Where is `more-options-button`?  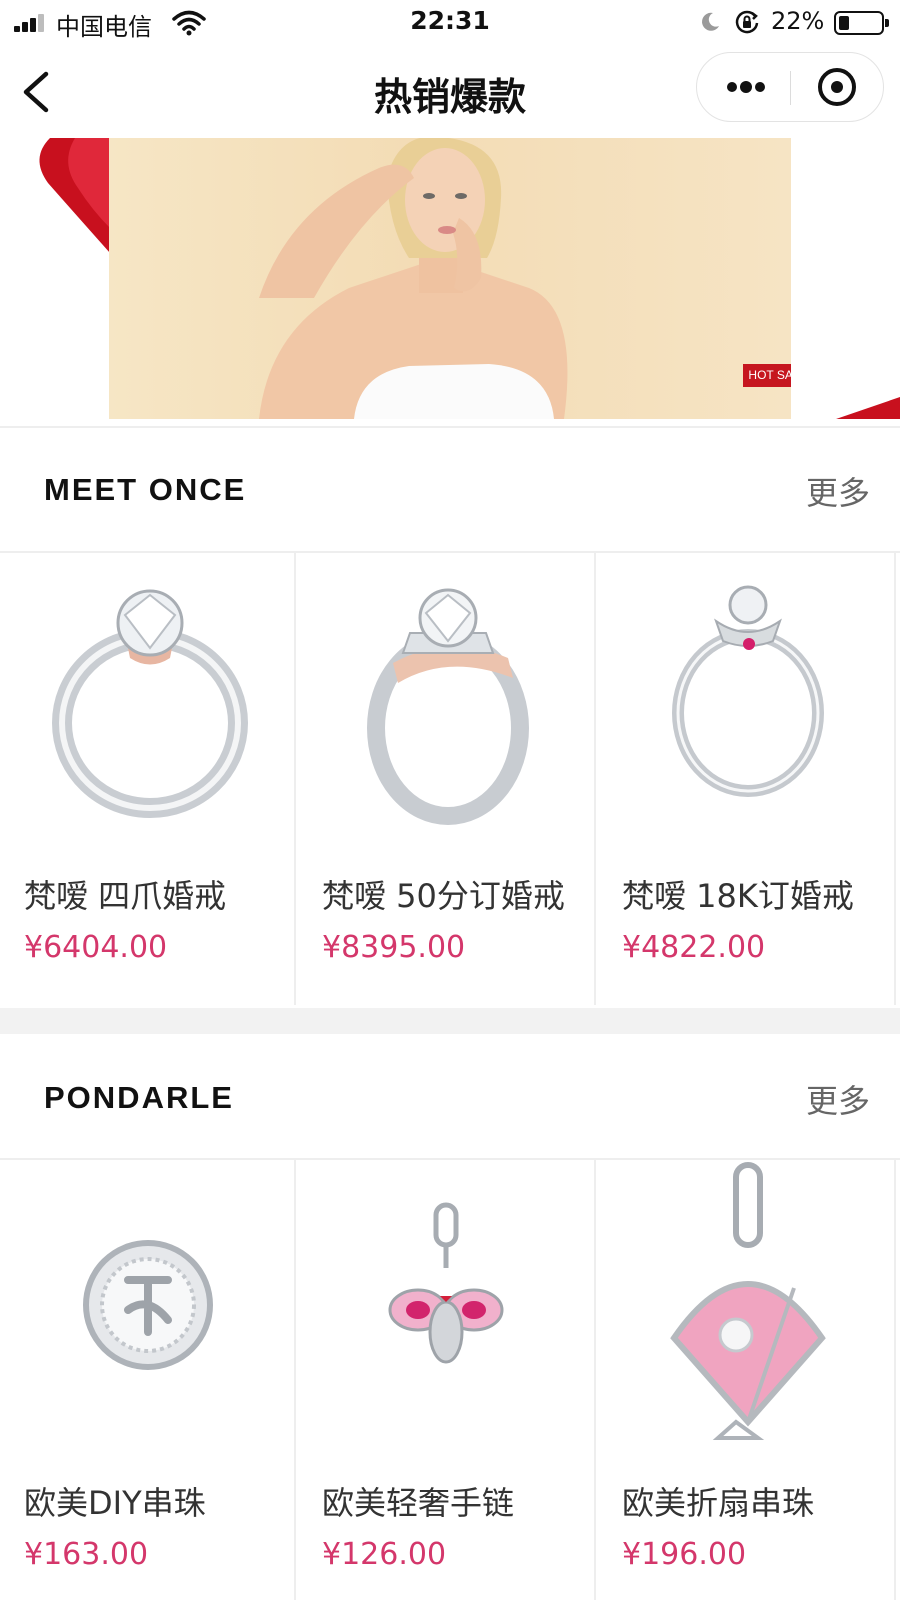 more-options-button is located at coordinates (744, 87).